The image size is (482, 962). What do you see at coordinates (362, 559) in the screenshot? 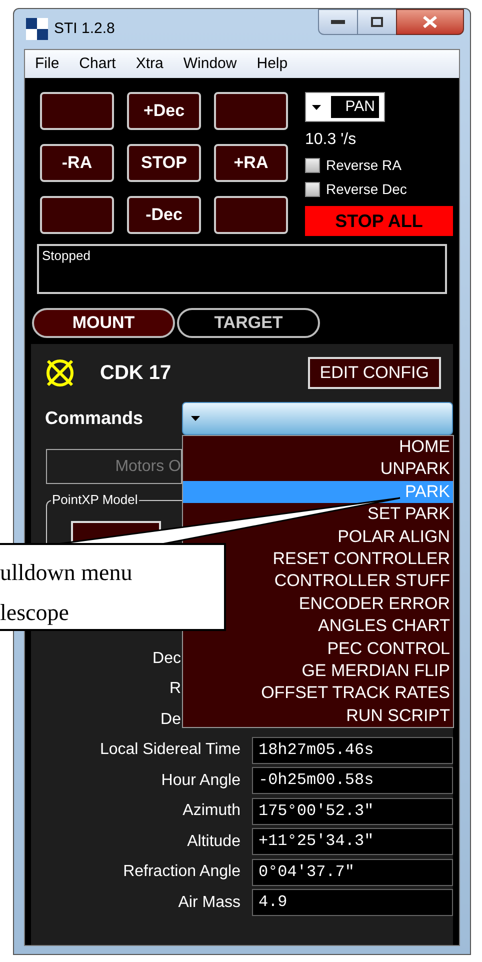
I see `menu-item: RESET CONTROLLER` at bounding box center [362, 559].